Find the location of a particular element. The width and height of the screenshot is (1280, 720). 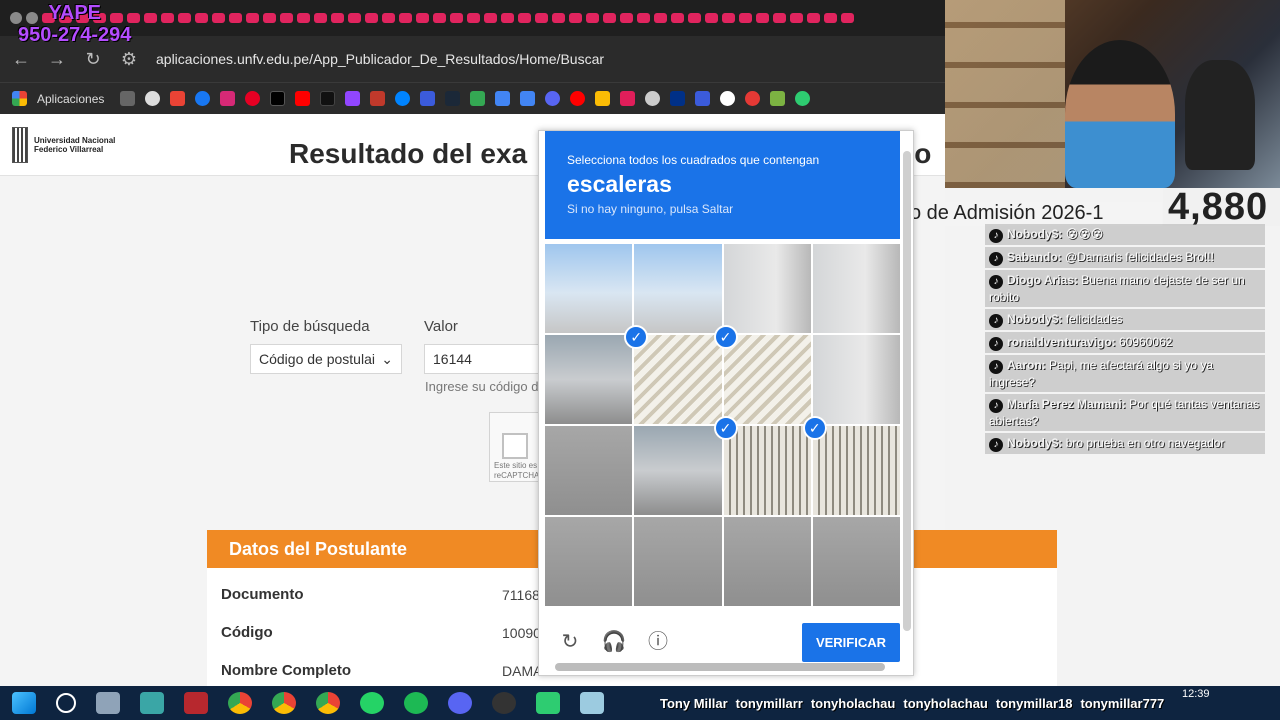

spotify-icon is located at coordinates (416, 703).